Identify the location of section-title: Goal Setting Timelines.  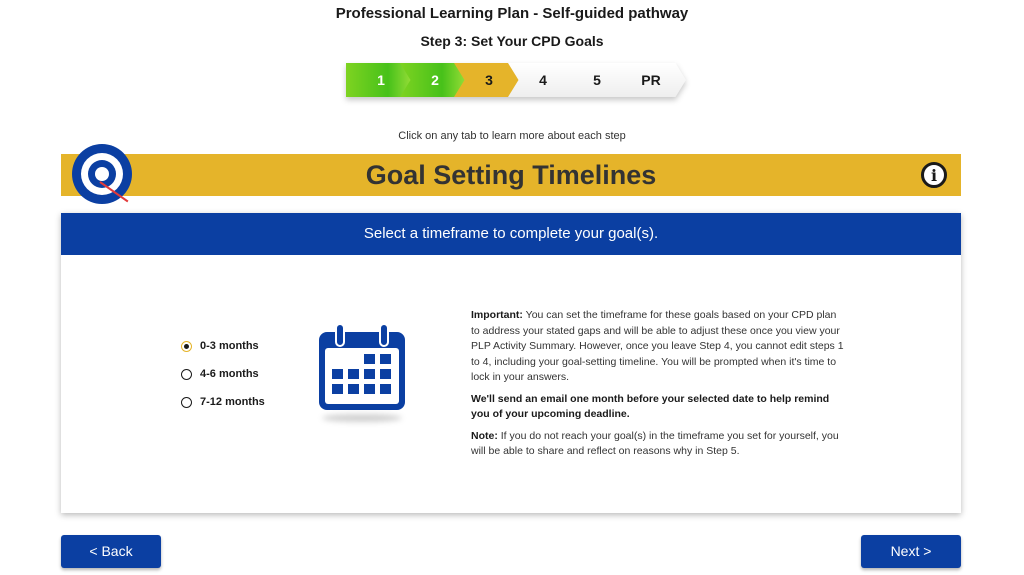
(511, 175).